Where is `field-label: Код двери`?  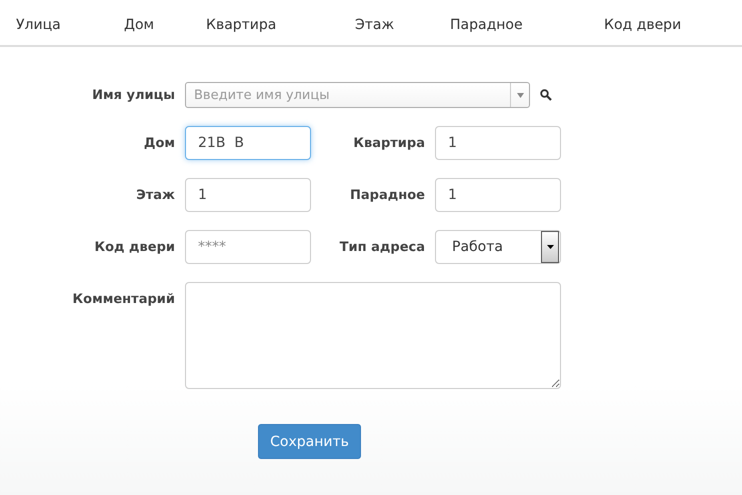
field-label: Код двери is located at coordinates (134, 247).